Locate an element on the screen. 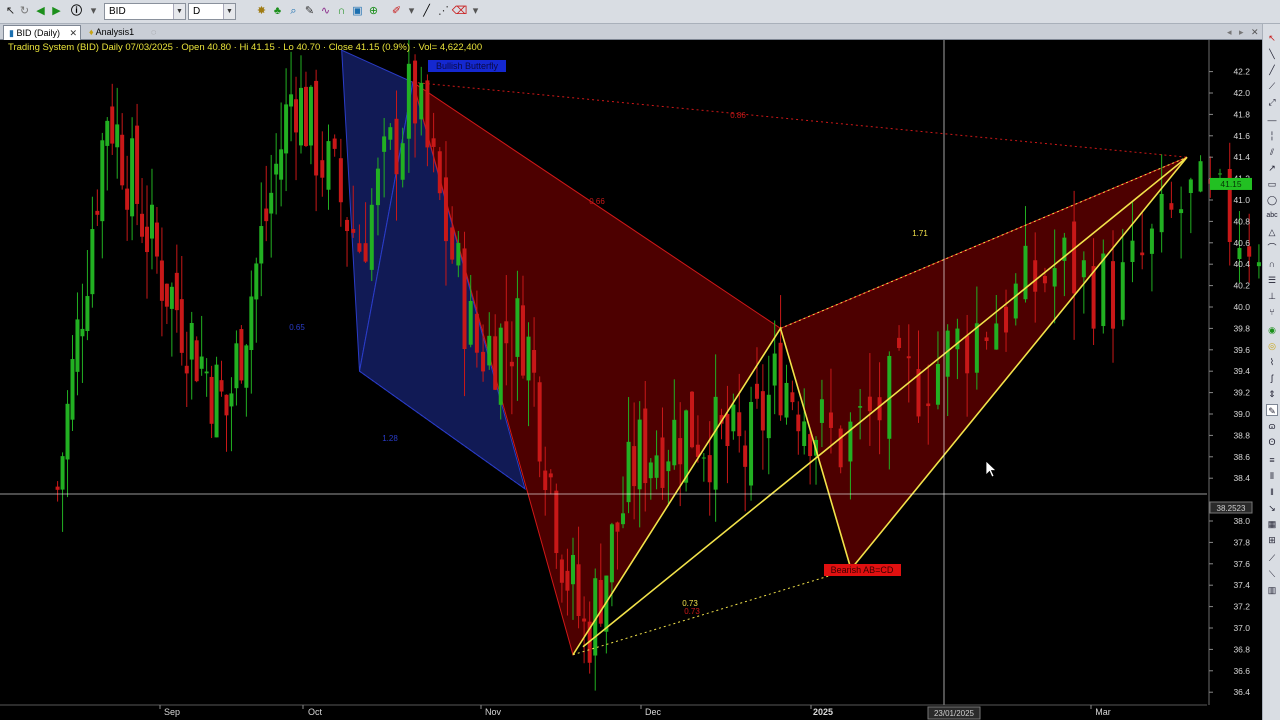 This screenshot has width=1280, height=720. line-tool-icon: ╲ is located at coordinates (1272, 54).